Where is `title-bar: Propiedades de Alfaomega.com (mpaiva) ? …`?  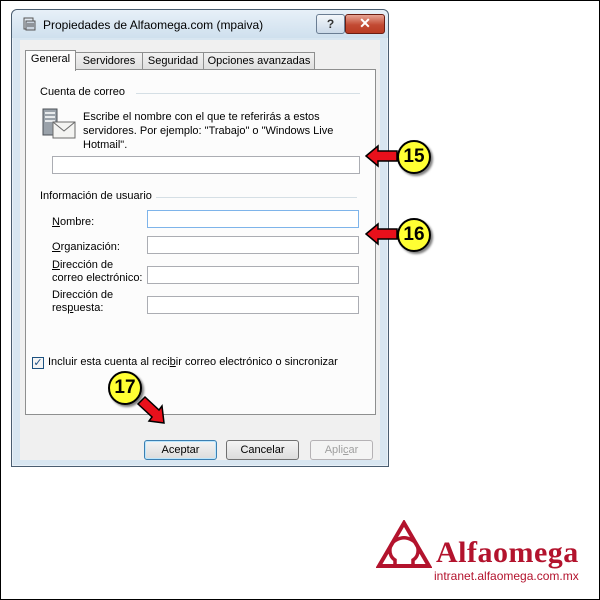 title-bar: Propiedades de Alfaomega.com (mpaiva) ? … is located at coordinates (200, 24).